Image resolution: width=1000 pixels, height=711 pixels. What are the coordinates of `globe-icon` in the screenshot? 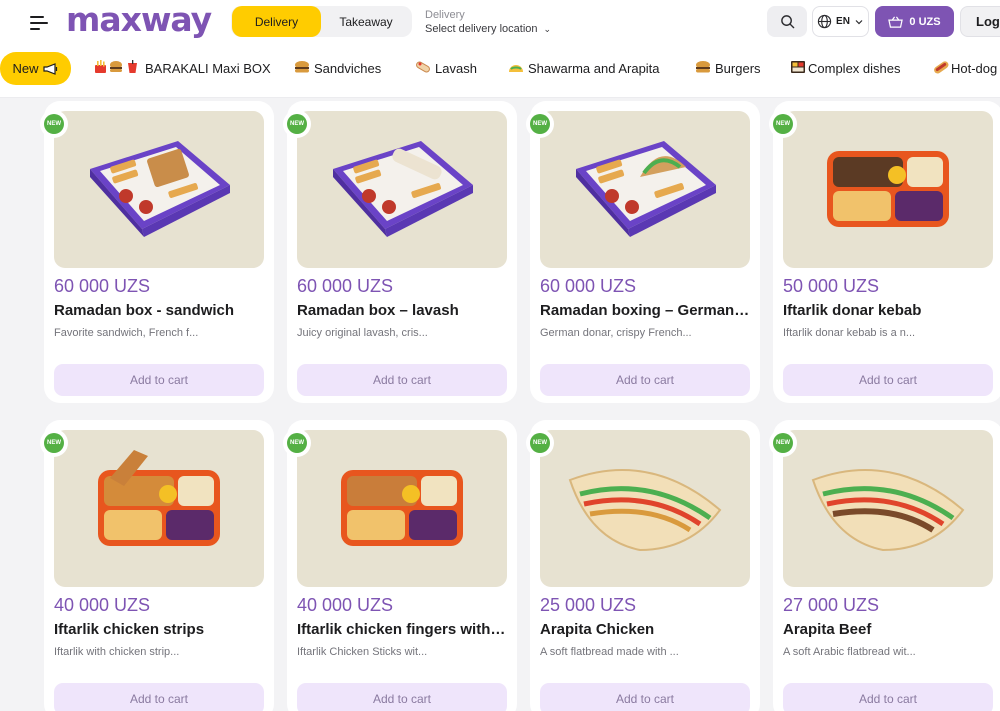 It's located at (824, 21).